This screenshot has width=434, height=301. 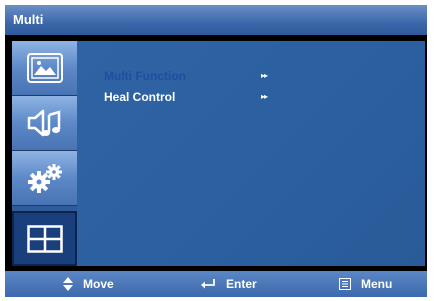 I want to click on sound-icon, so click(x=43, y=123).